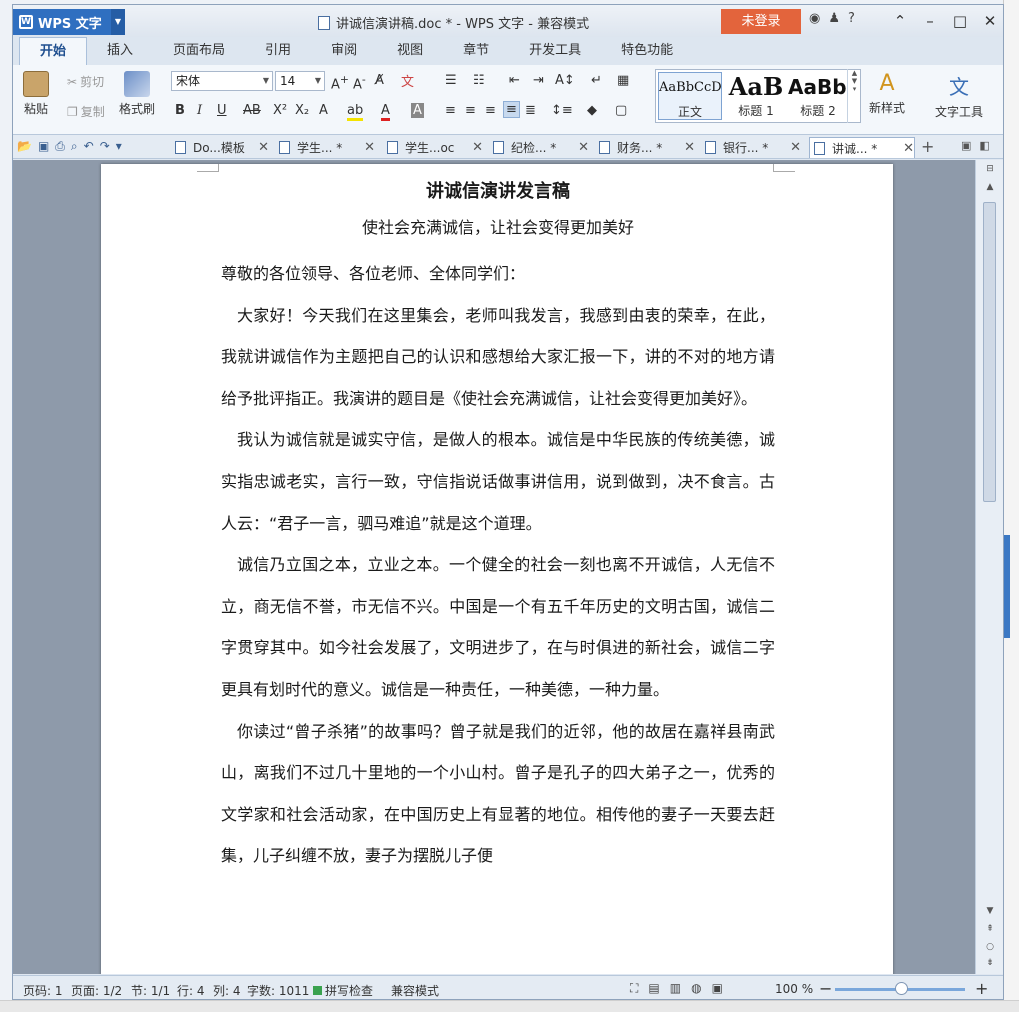  What do you see at coordinates (818, 96) in the screenshot?
I see `style-heading-2: AaBb( 标题 2` at bounding box center [818, 96].